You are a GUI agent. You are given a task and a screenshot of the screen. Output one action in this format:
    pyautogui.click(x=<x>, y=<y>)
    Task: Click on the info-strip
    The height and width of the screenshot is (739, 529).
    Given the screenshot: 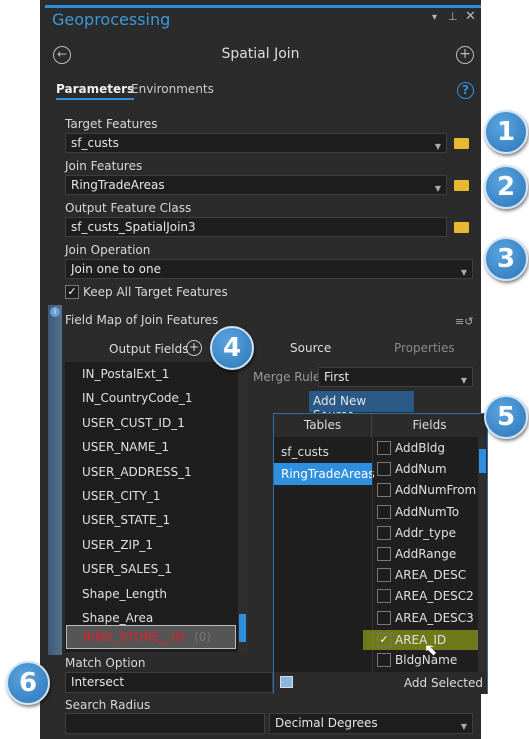 What is the action you would take?
    pyautogui.click(x=55, y=480)
    